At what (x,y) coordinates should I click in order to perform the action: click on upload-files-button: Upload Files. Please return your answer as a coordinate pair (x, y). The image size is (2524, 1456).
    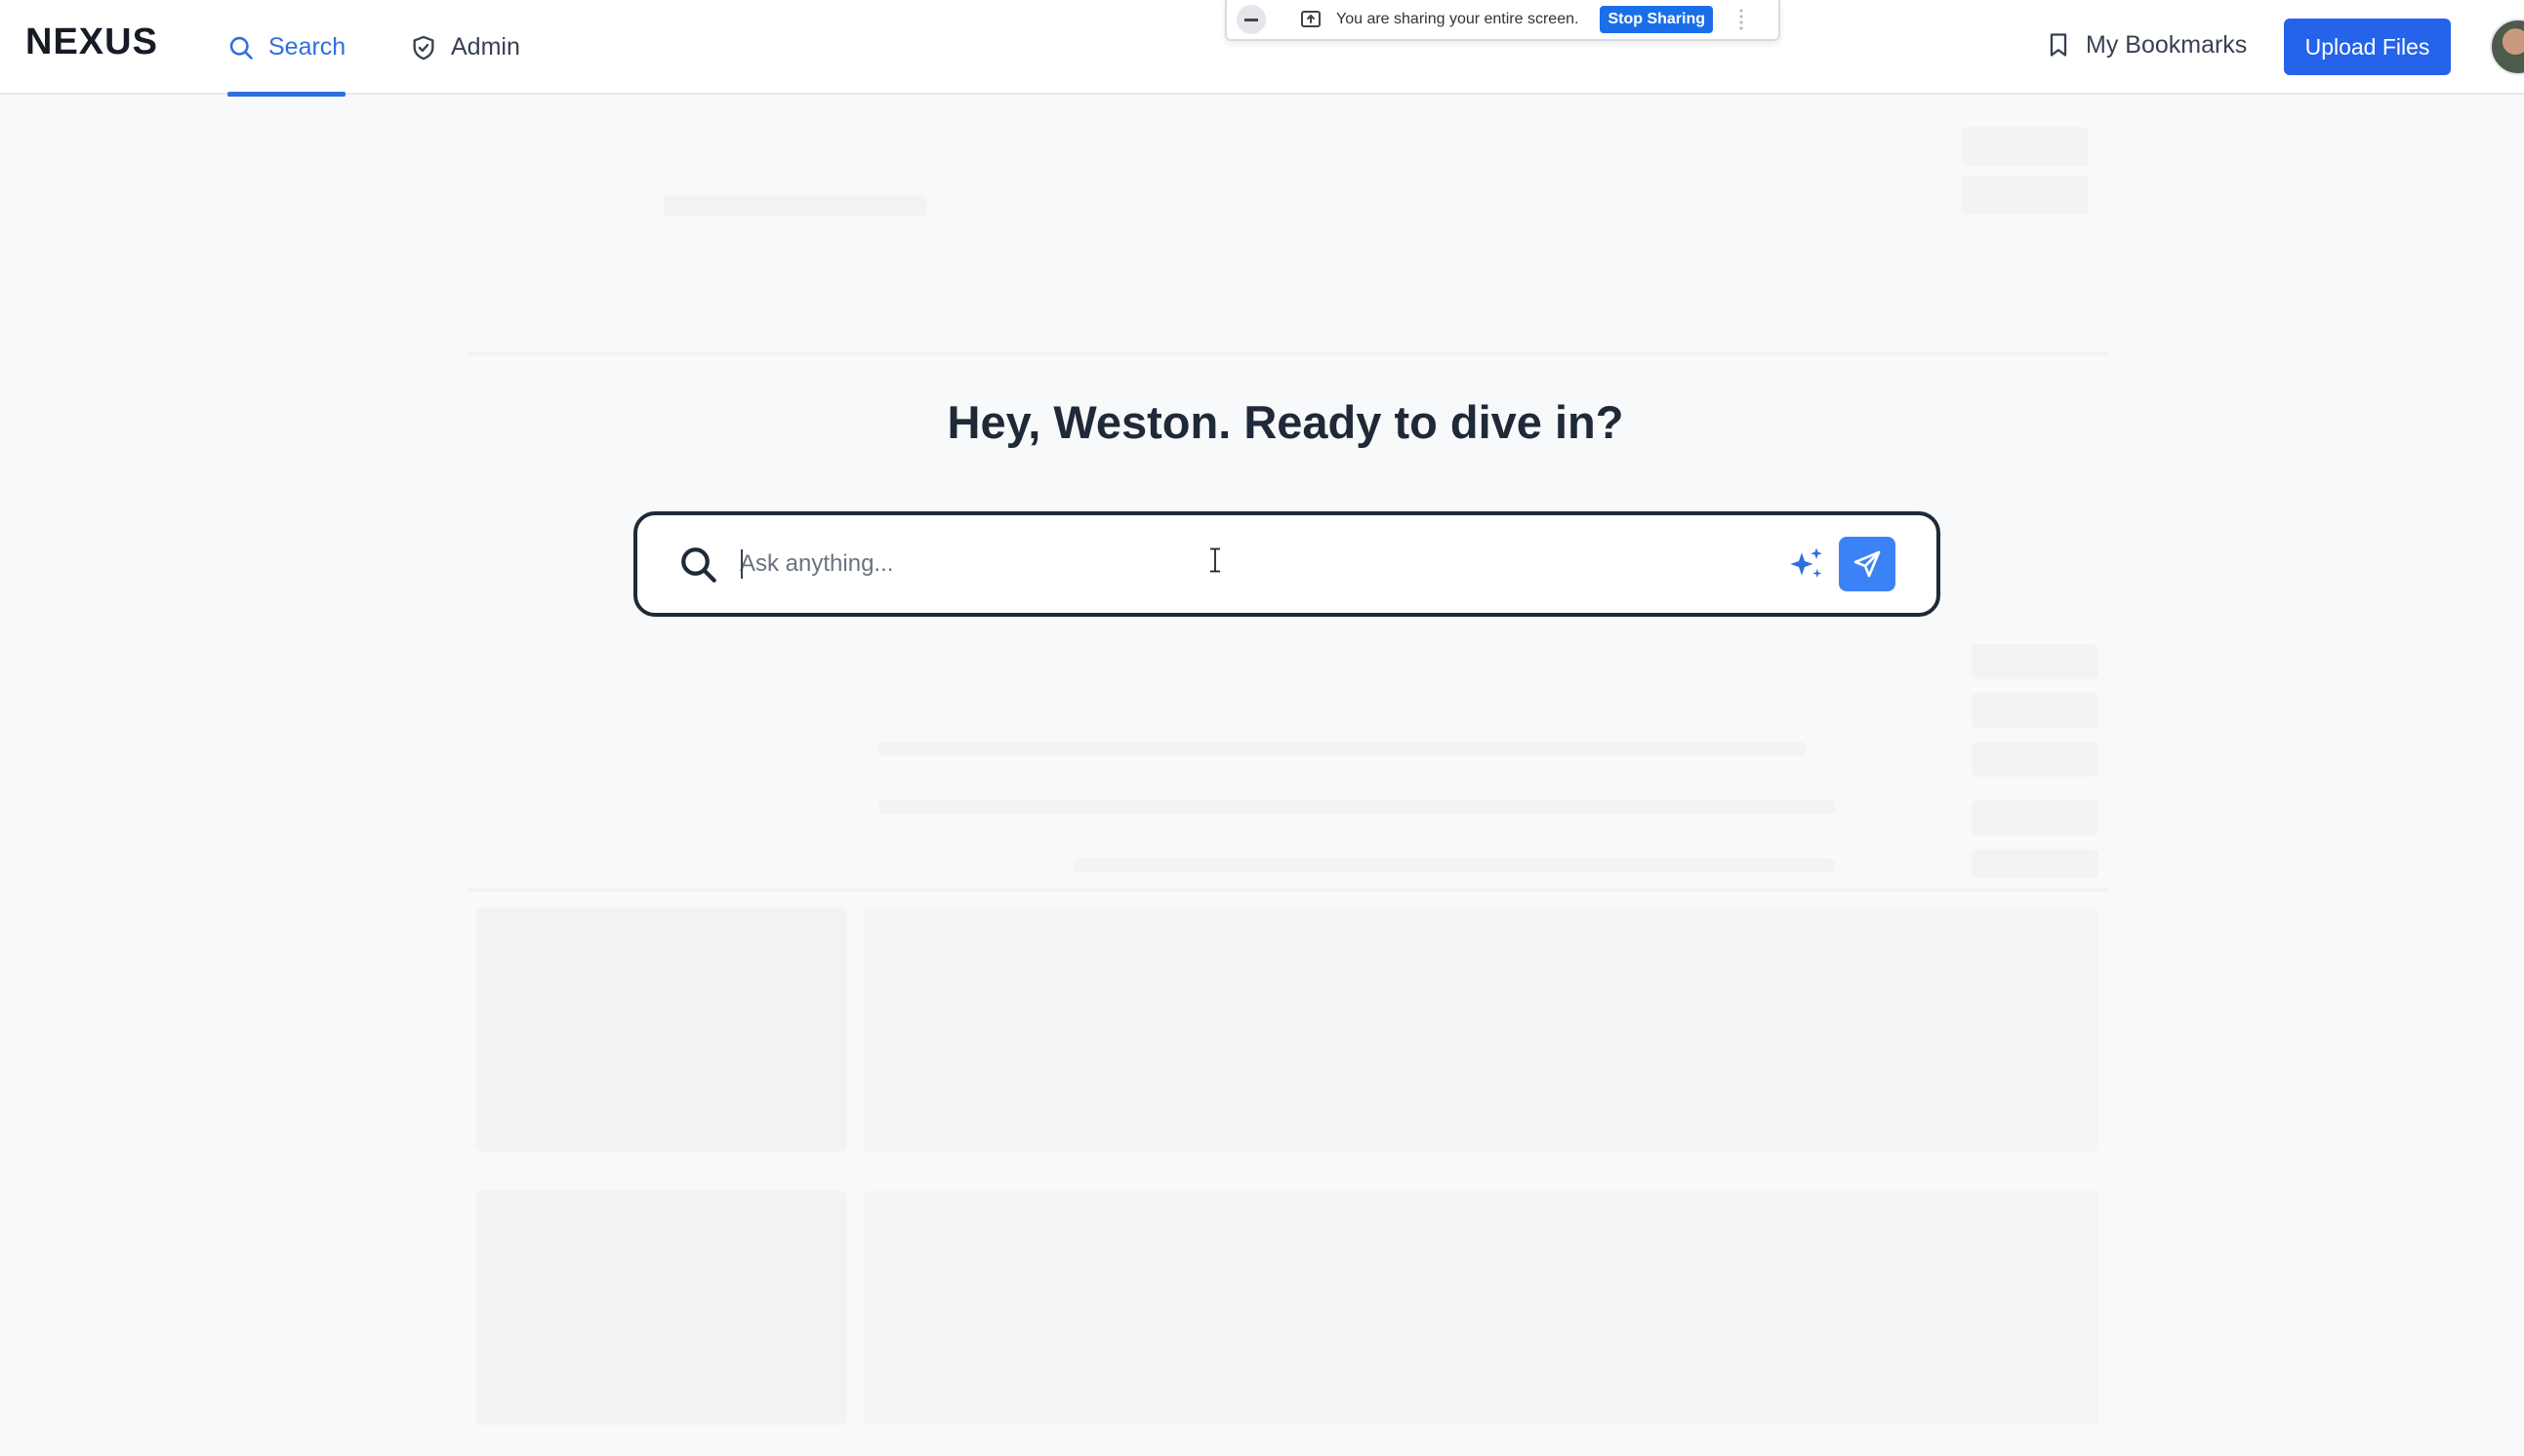
    Looking at the image, I should click on (2367, 47).